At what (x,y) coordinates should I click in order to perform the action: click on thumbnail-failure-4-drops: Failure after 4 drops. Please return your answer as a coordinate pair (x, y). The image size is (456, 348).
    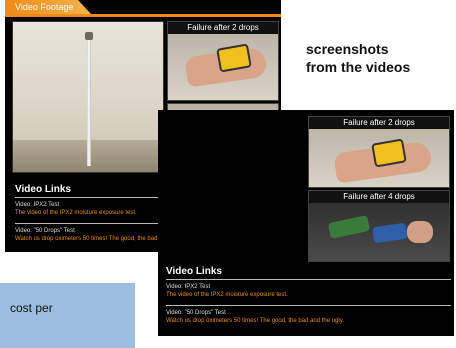
    Looking at the image, I should click on (379, 226).